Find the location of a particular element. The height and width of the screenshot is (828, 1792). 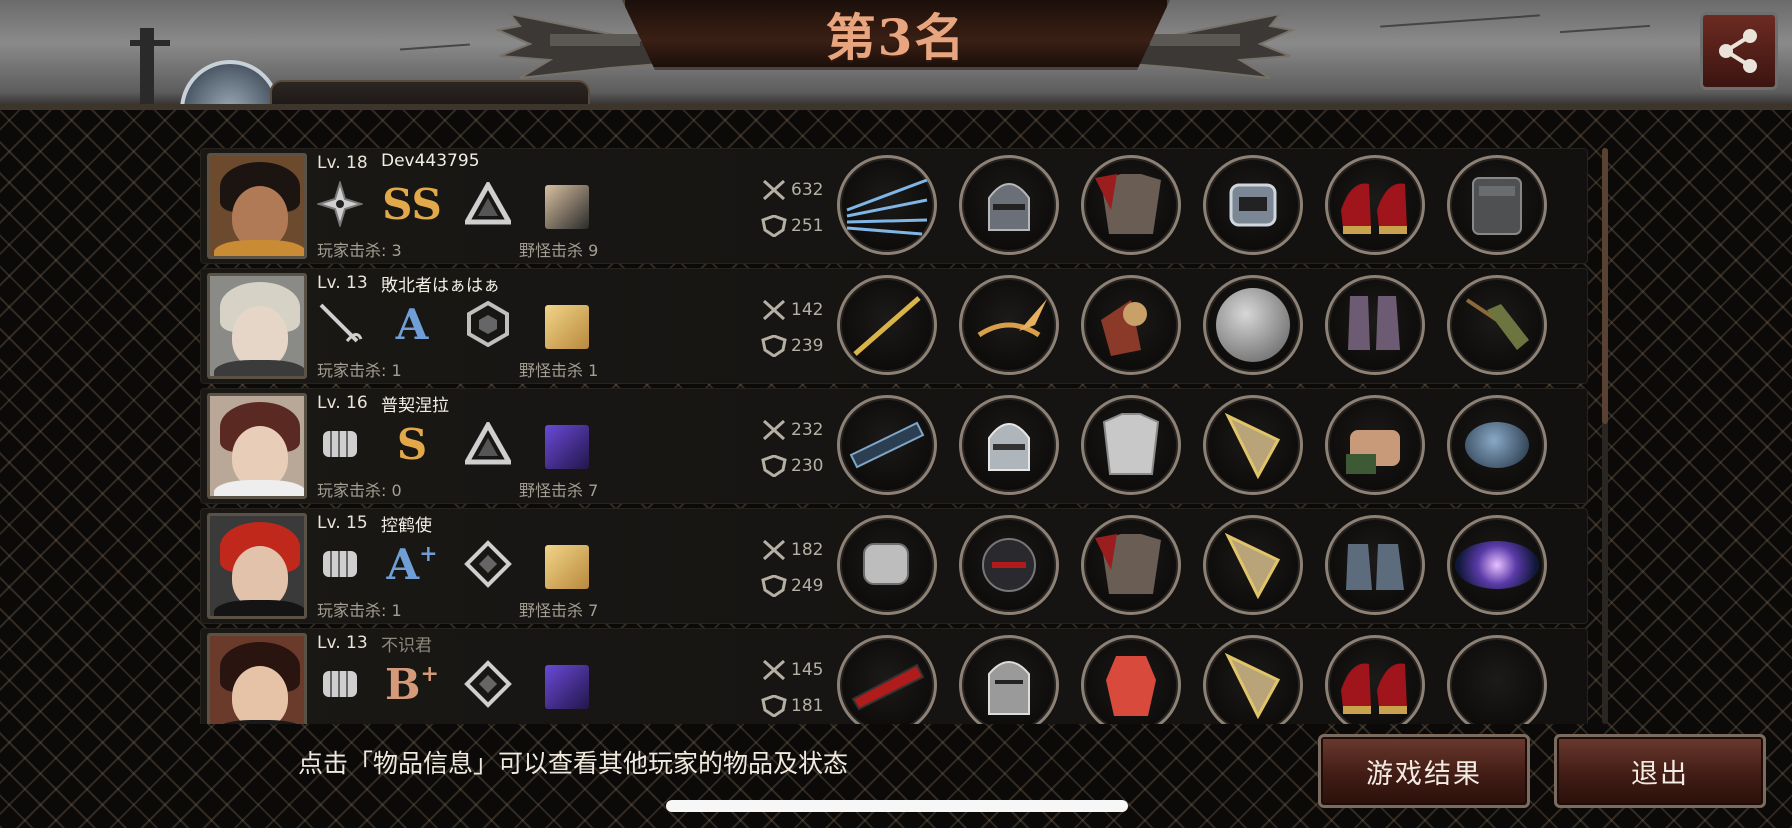

hexagon-emblem-icon is located at coordinates (488, 324).